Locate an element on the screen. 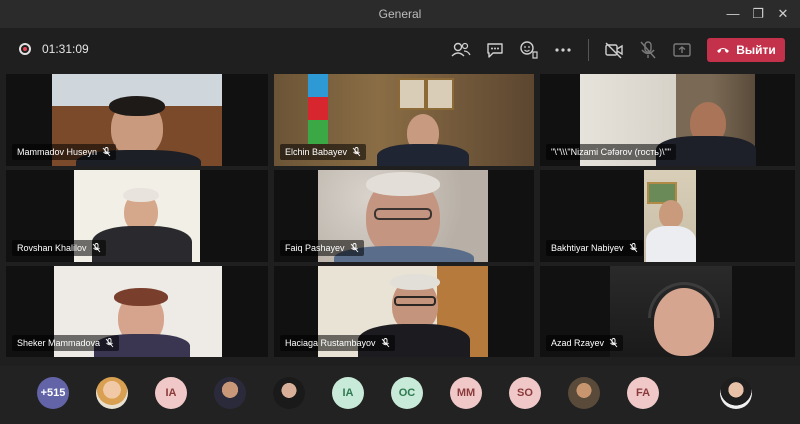  meeting-timer: 01:31:09 is located at coordinates (65, 49).